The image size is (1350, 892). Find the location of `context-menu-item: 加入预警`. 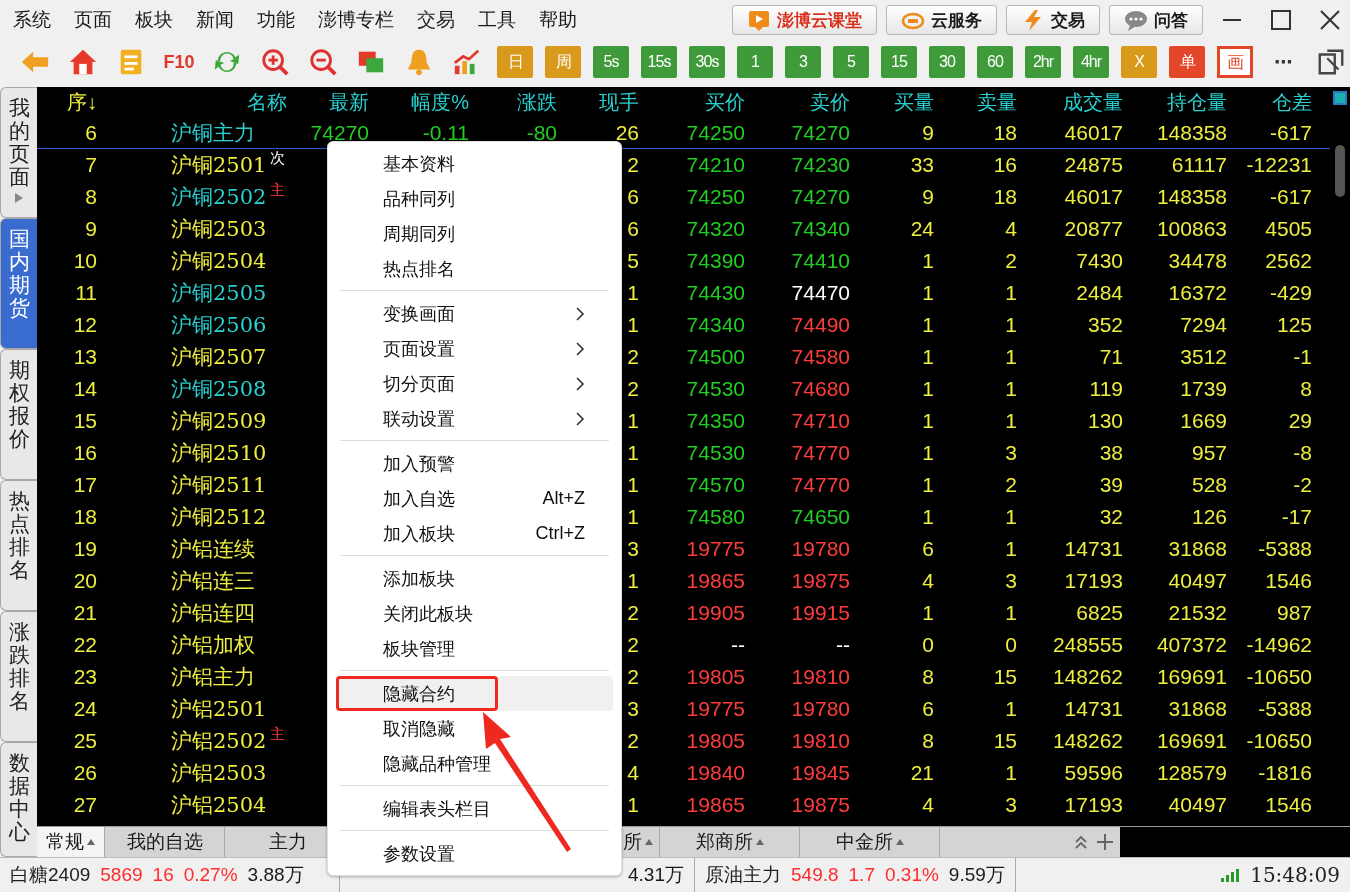

context-menu-item: 加入预警 is located at coordinates (474, 463).